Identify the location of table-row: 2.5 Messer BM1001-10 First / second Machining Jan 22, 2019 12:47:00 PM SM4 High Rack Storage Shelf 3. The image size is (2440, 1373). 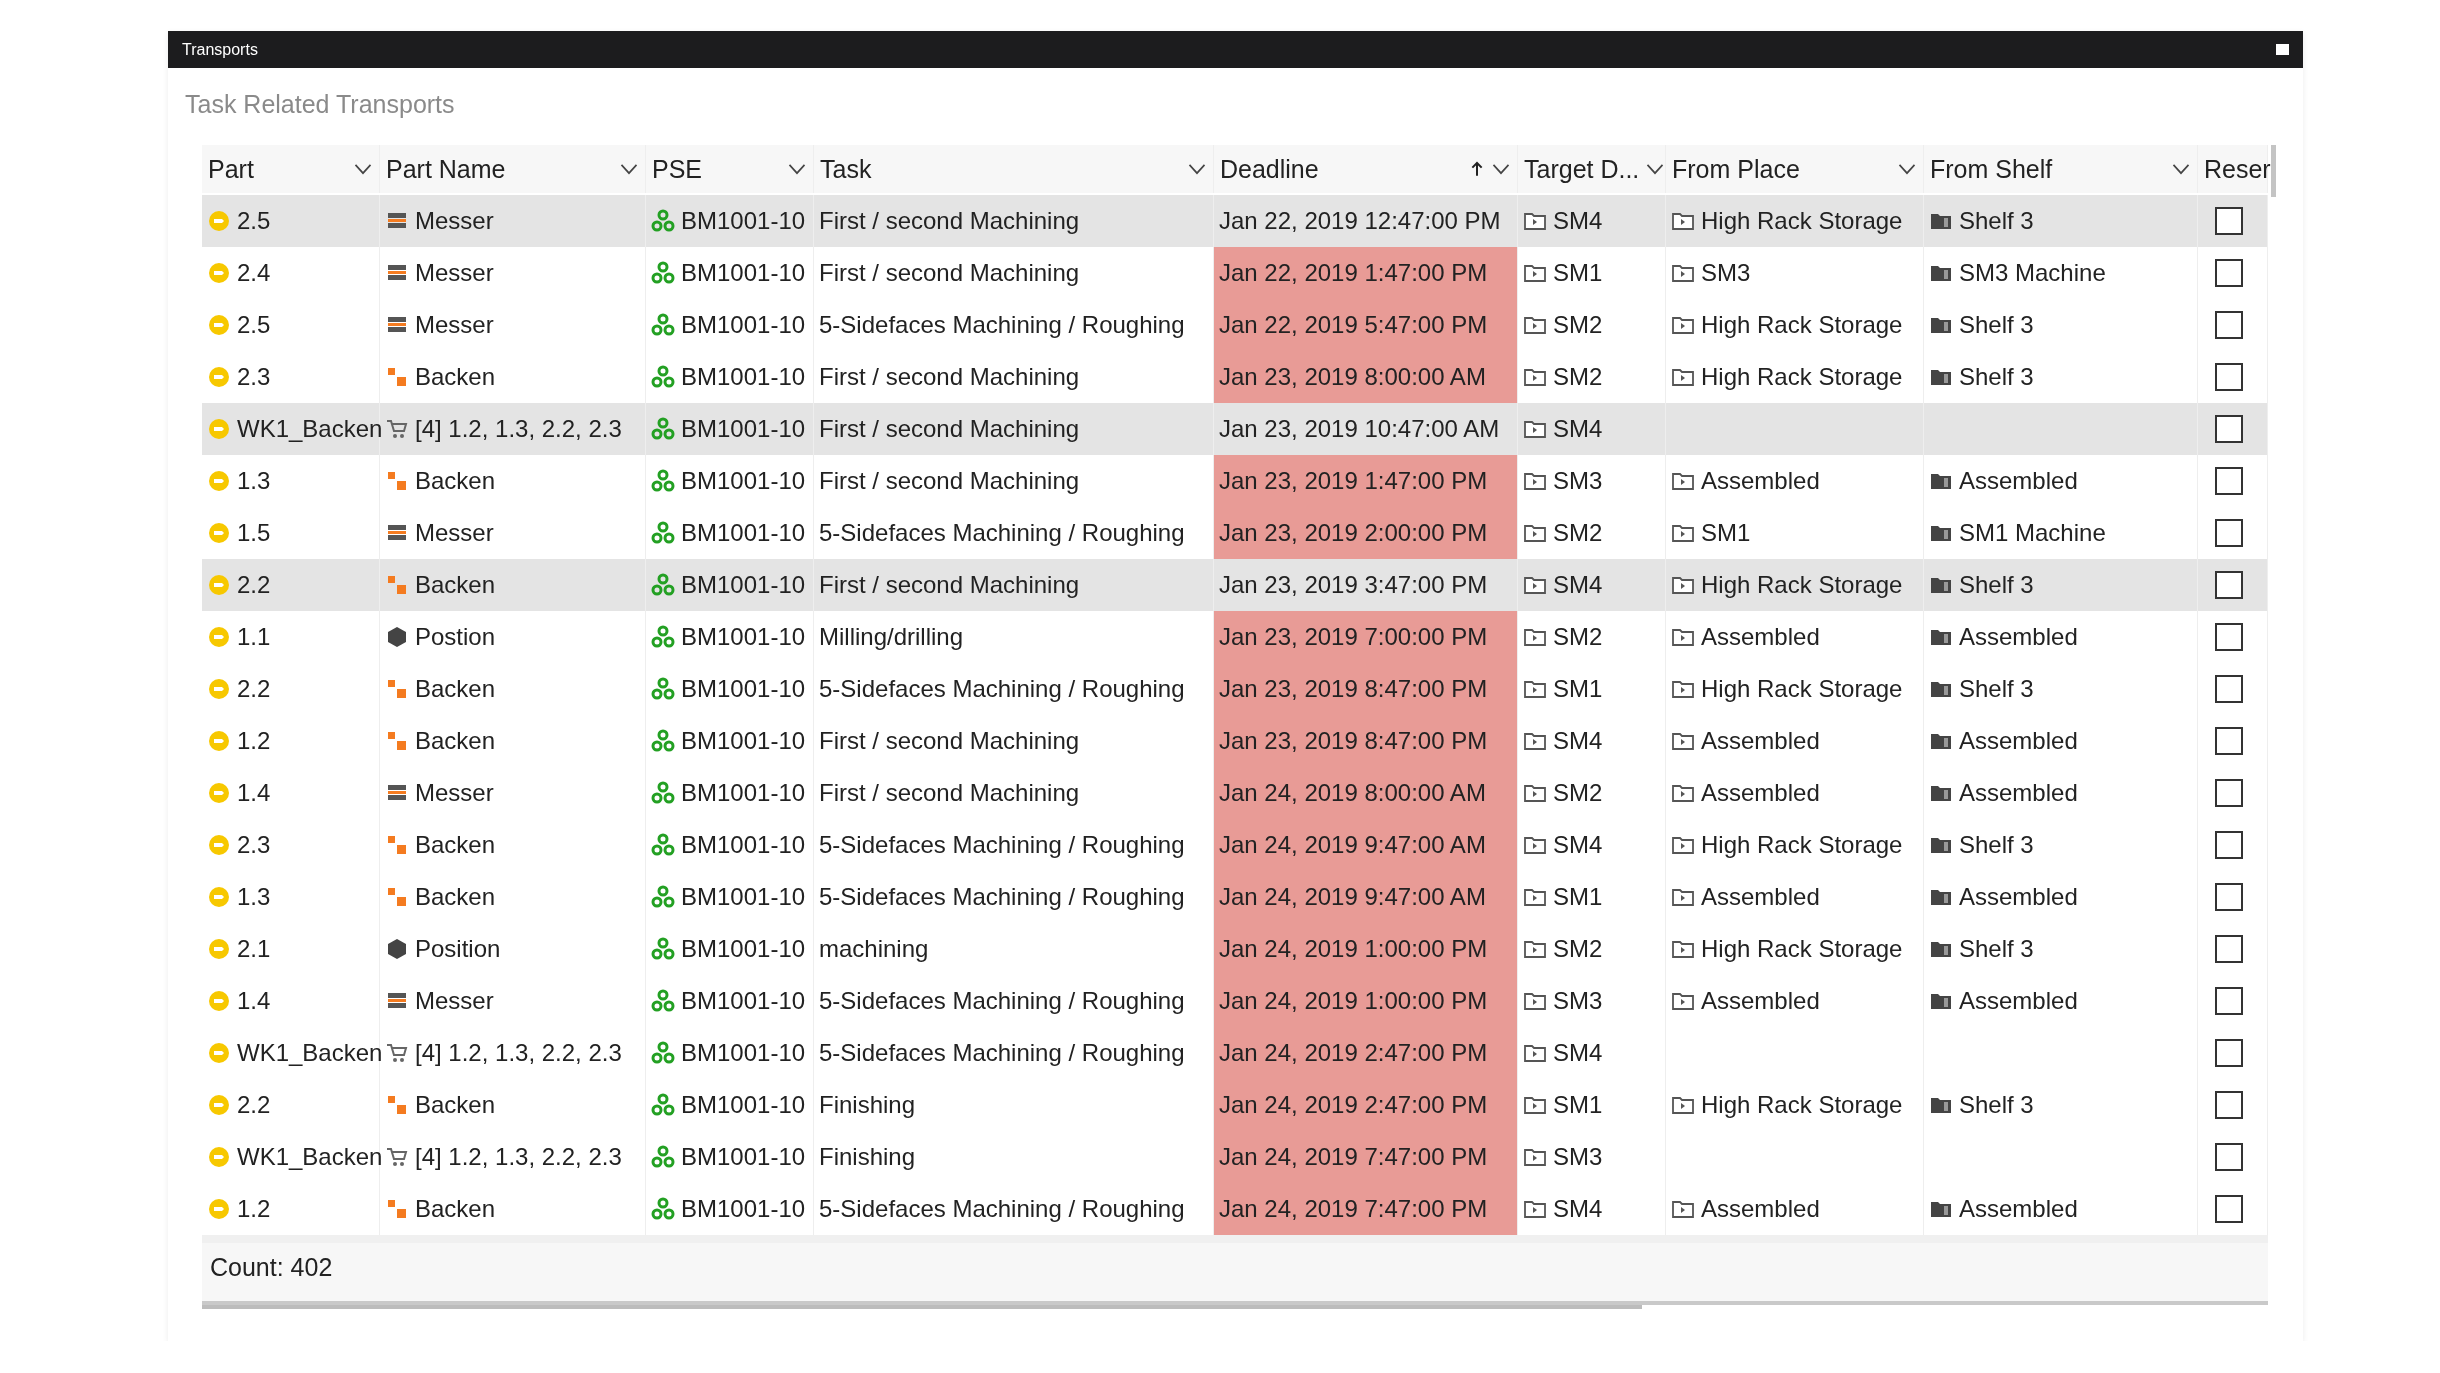
(1235, 221).